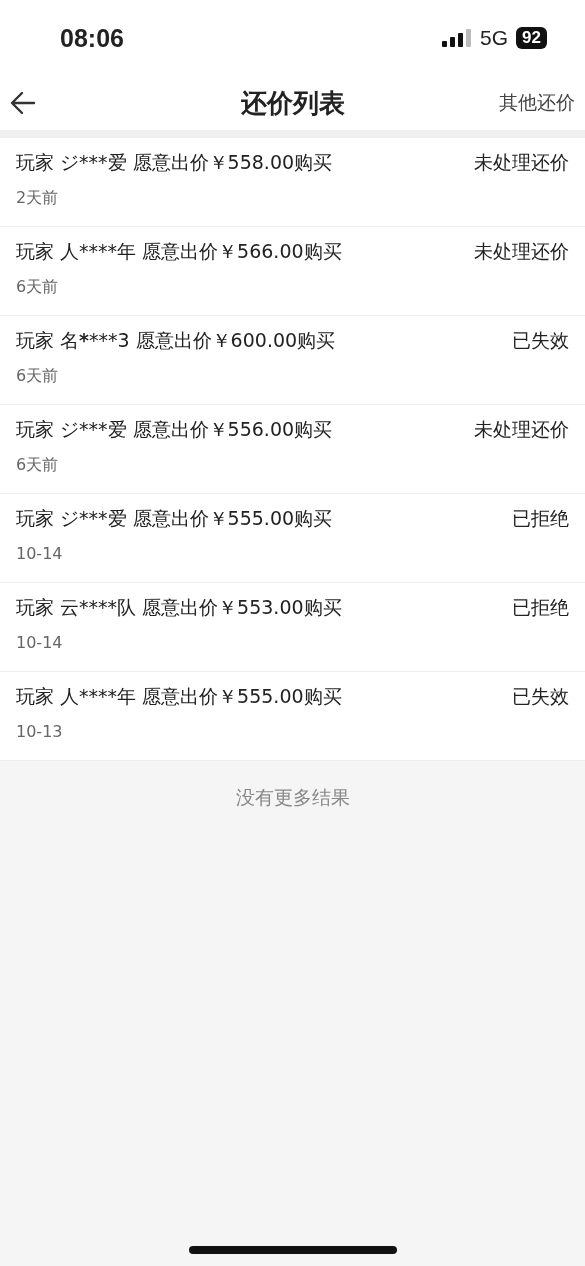 This screenshot has width=585, height=1266. I want to click on offer-text: 玩家 名****3 愿意出价￥600.00购买, so click(176, 340).